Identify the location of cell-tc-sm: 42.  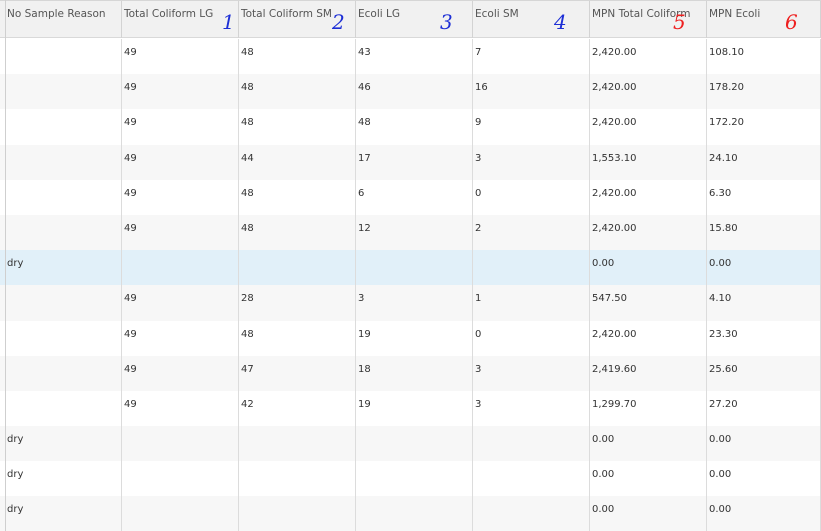
(297, 408).